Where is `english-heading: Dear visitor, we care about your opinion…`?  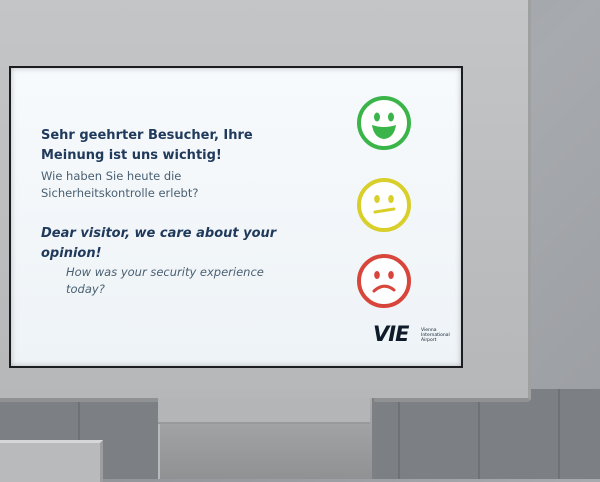
english-heading: Dear visitor, we care about your opinion… is located at coordinates (159, 243).